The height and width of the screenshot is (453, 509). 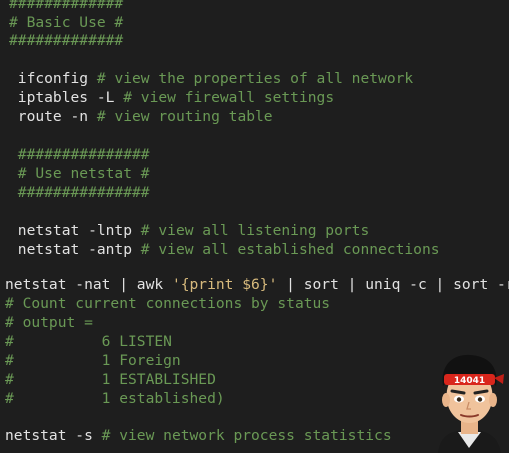 I want to click on code-line: # Count current connections by status, so click(x=167, y=303).